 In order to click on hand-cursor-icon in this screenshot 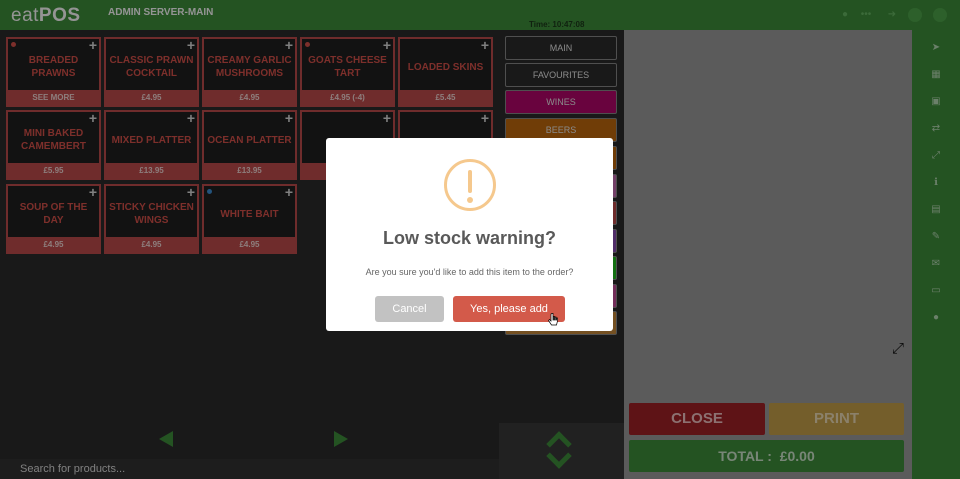, I will do `click(553, 319)`.